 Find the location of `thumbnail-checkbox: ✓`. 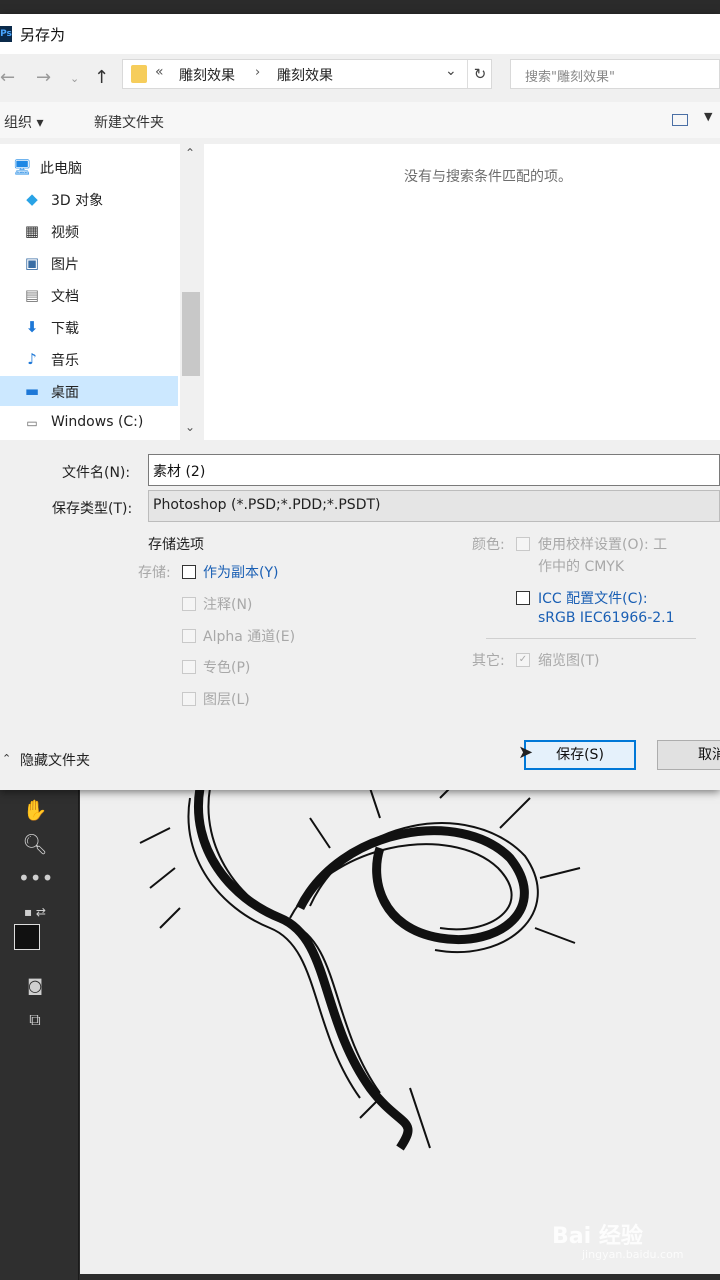

thumbnail-checkbox: ✓ is located at coordinates (523, 660).